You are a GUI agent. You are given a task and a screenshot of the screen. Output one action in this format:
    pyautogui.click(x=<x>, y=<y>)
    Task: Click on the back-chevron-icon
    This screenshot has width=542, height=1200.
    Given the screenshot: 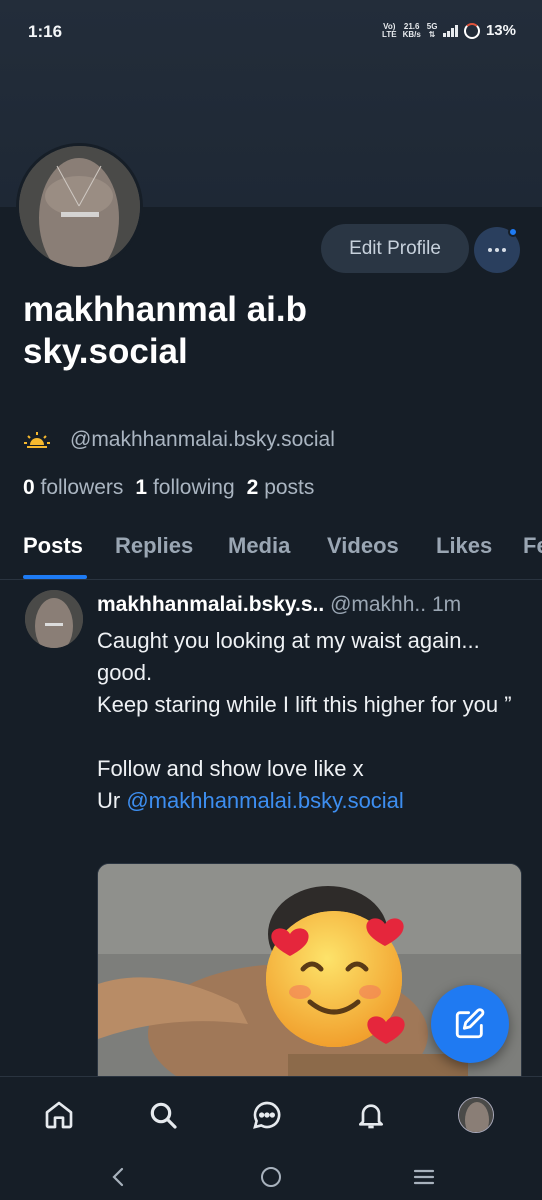 What is the action you would take?
    pyautogui.click(x=118, y=1177)
    